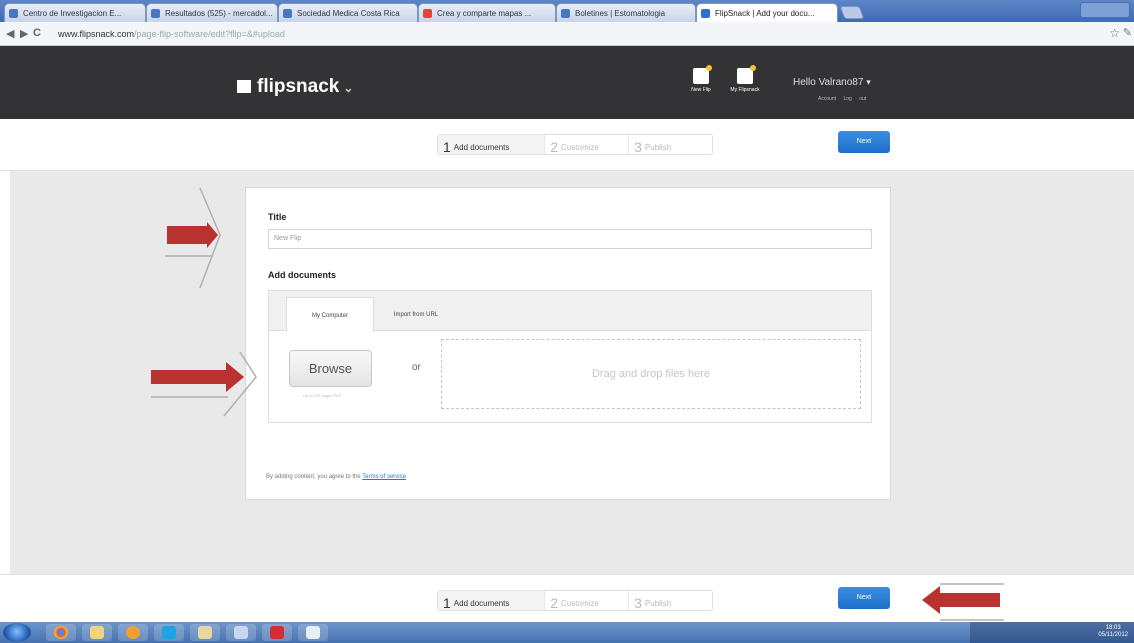  What do you see at coordinates (348, 88) in the screenshot?
I see `chevron-down-icon: ⌄` at bounding box center [348, 88].